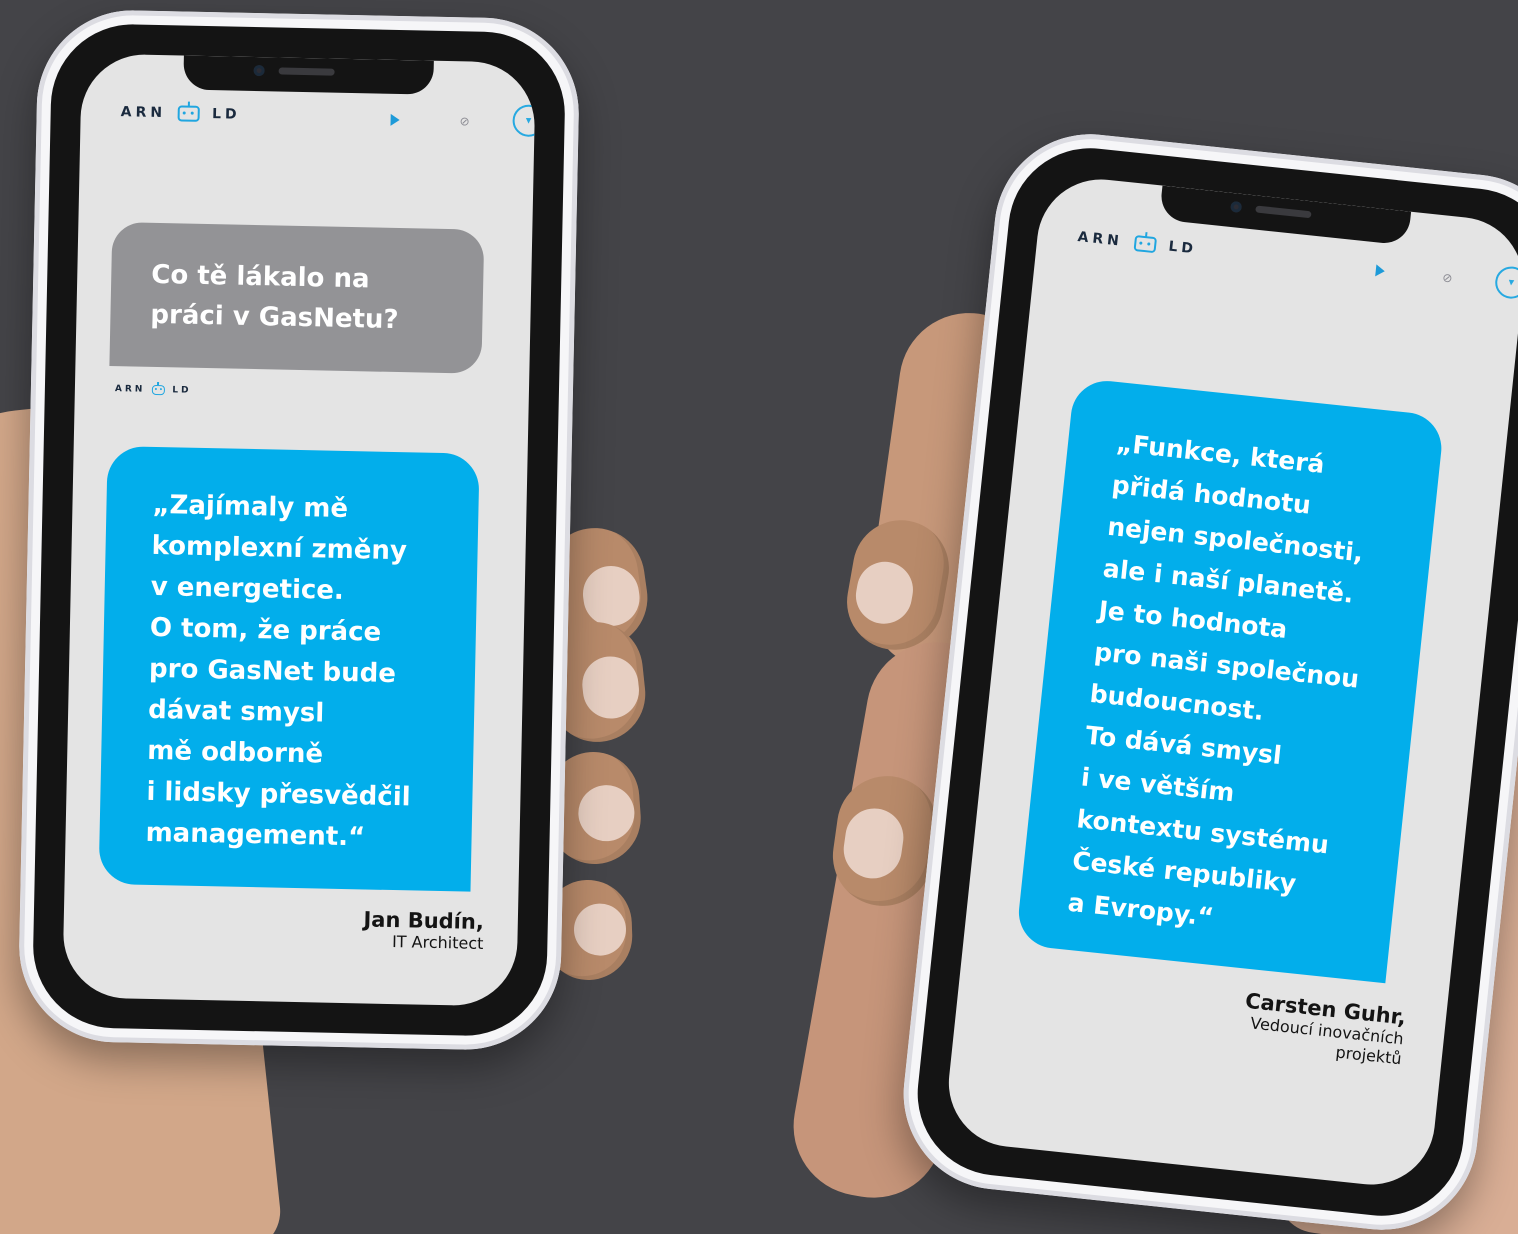 The image size is (1518, 1234). Describe the element at coordinates (272, 671) in the screenshot. I see `answer-line: pro GasNet bude` at that location.